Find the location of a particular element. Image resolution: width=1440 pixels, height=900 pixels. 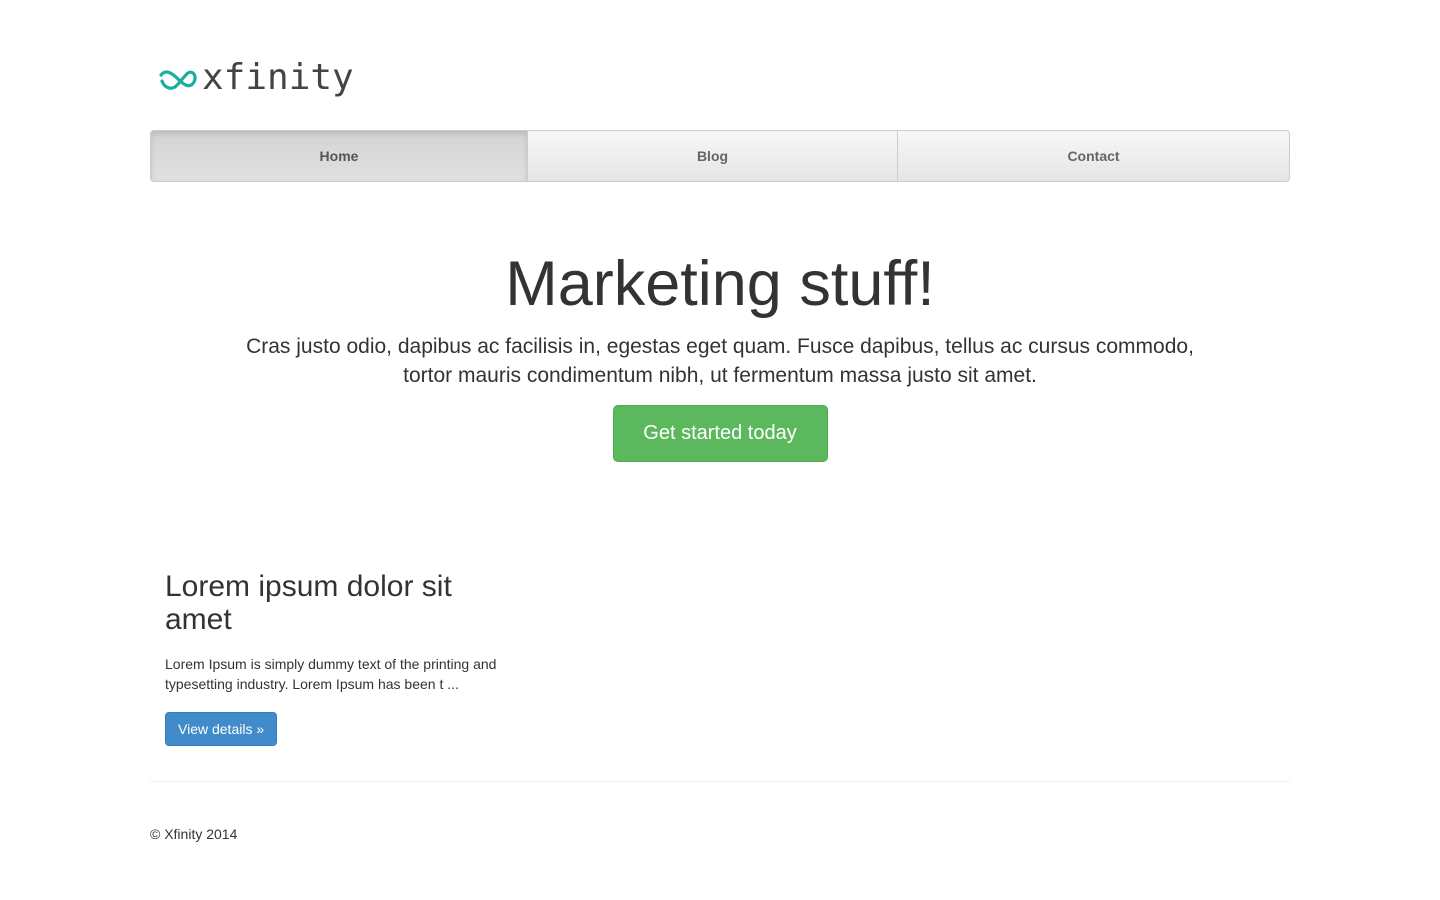

xfinity-infinity-icon is located at coordinates (178, 78).